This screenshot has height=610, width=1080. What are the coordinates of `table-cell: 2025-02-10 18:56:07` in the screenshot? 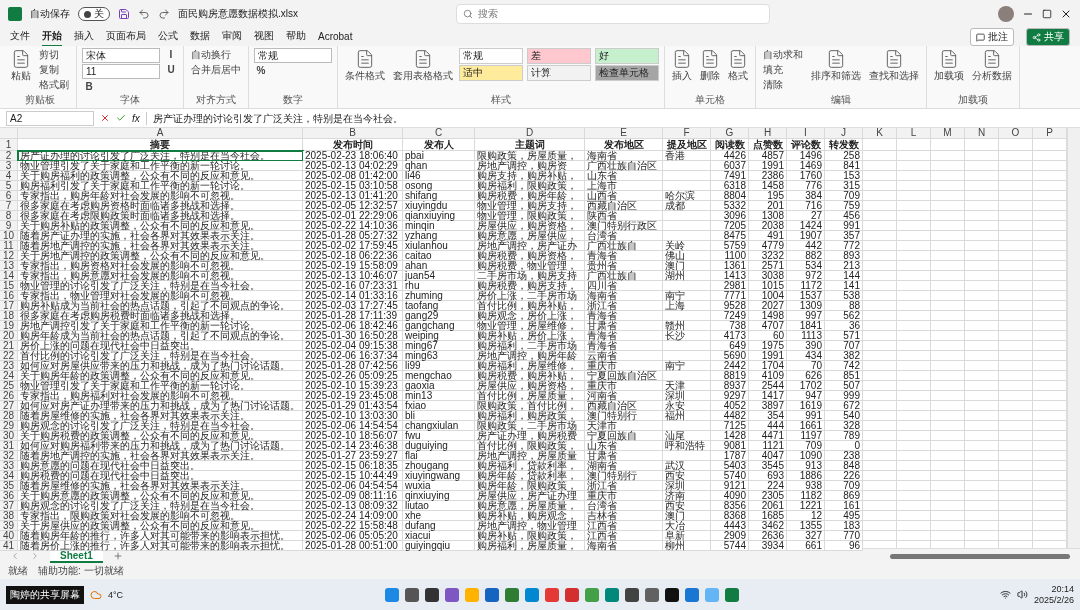 It's located at (353, 436).